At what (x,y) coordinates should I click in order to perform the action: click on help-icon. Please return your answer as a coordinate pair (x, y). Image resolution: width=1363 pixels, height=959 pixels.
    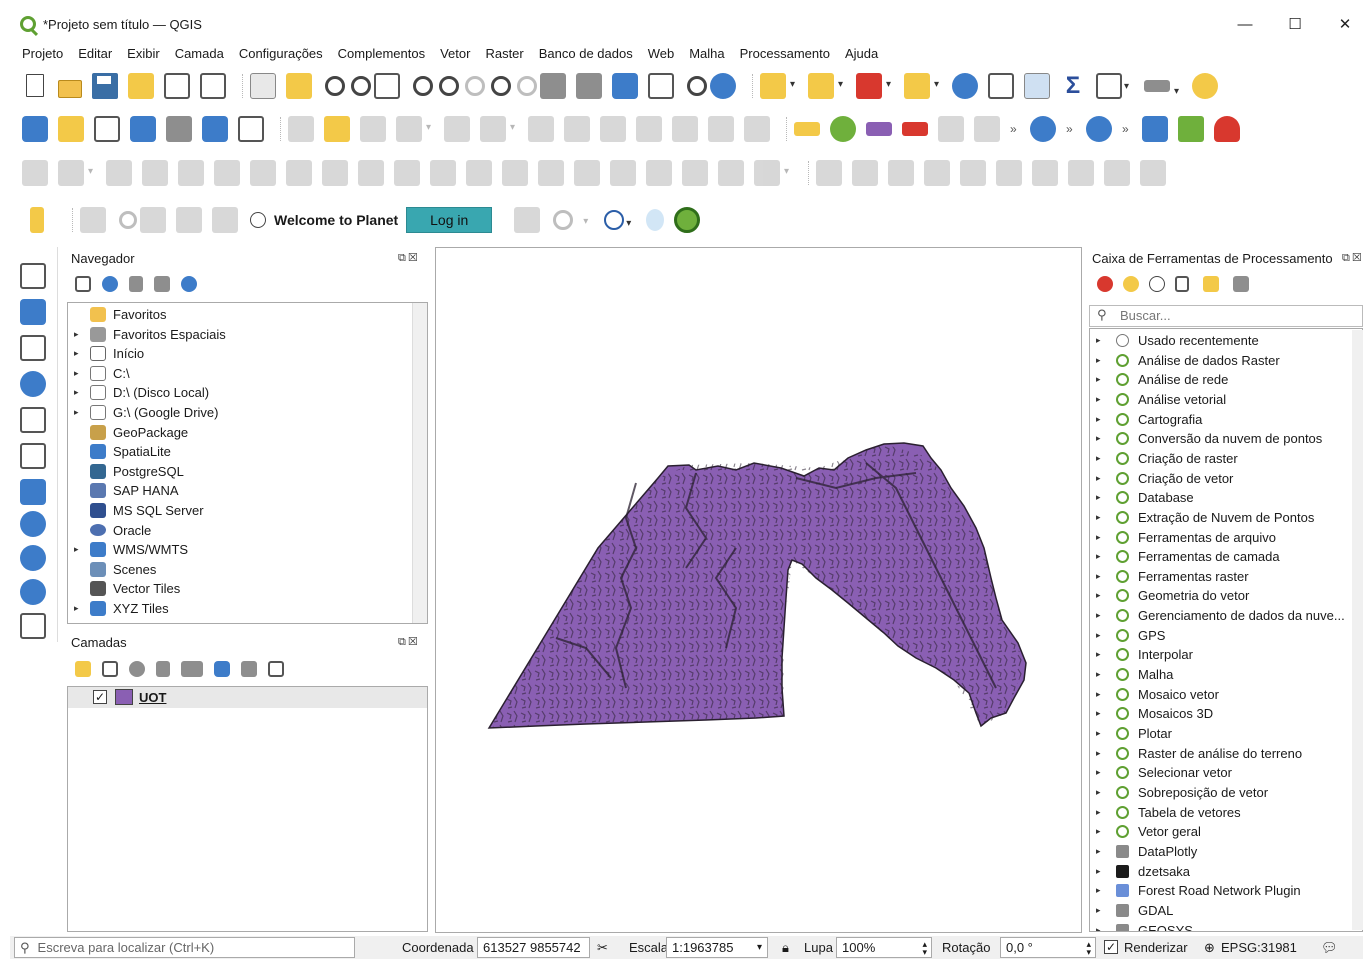
    Looking at the image, I should click on (1155, 129).